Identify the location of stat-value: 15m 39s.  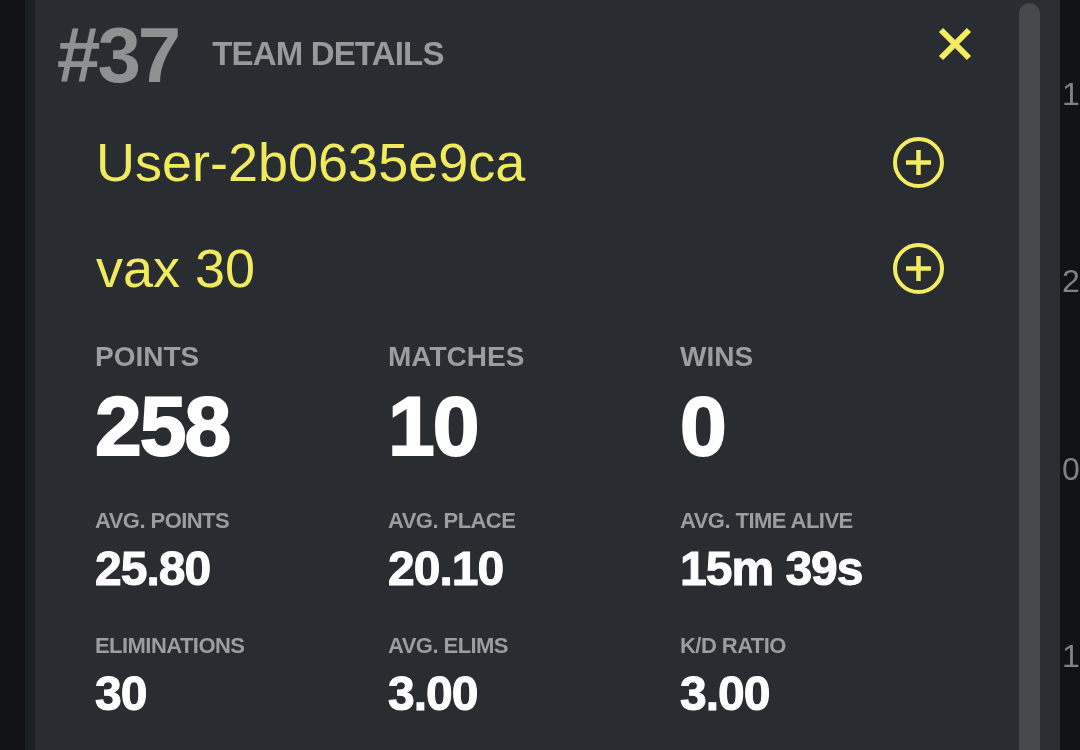
(771, 569).